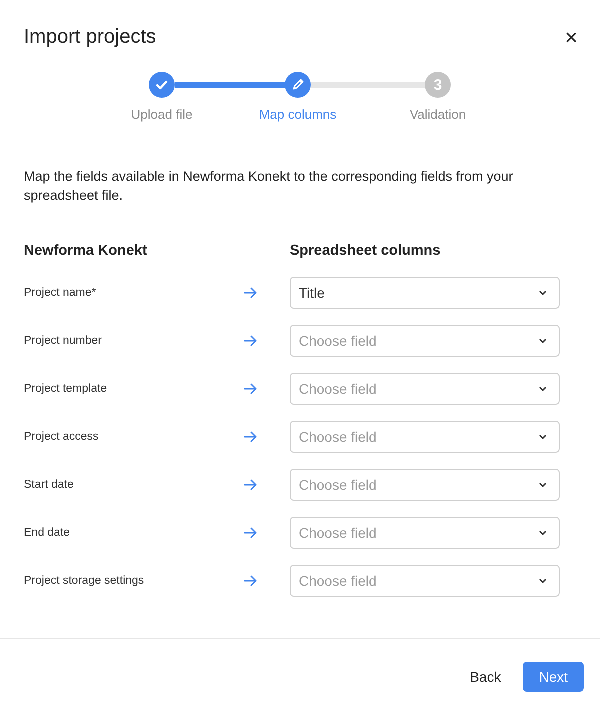 The height and width of the screenshot is (716, 600). Describe the element at coordinates (49, 485) in the screenshot. I see `field-label: Start date` at that location.